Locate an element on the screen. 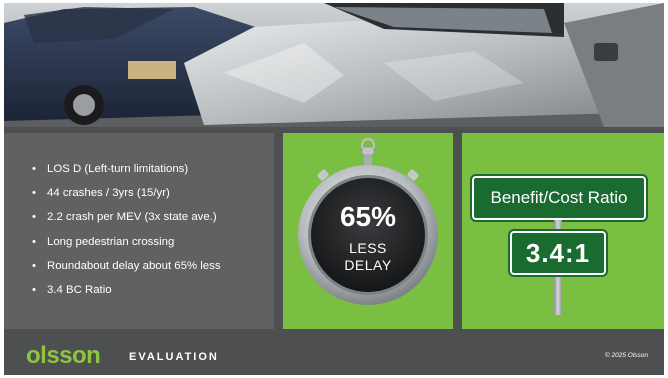  bullet-item: LOS D (Left-turn limitations) is located at coordinates (153, 169).